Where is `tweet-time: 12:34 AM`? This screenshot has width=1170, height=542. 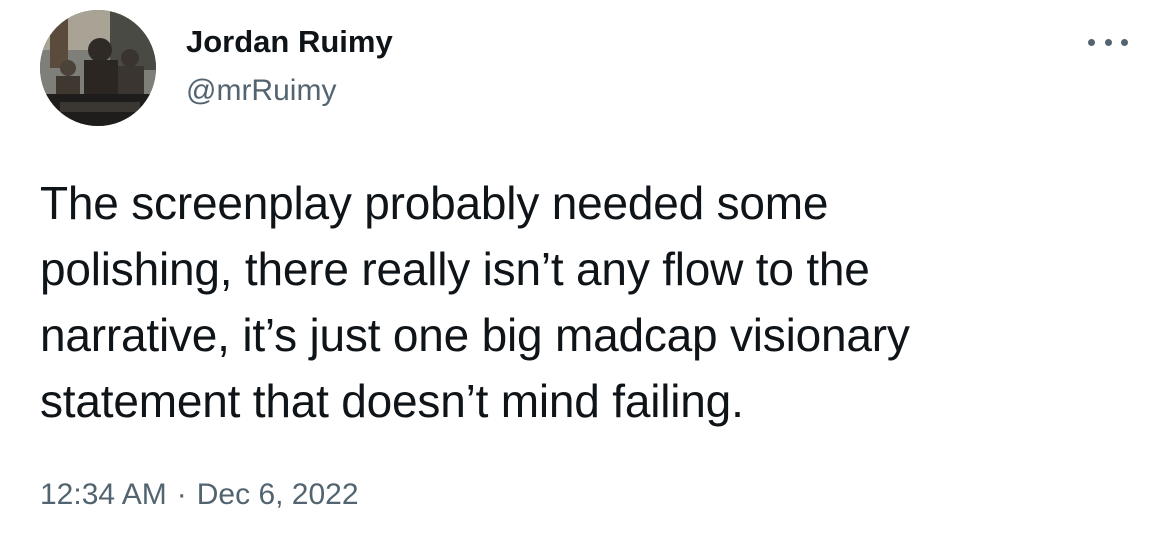
tweet-time: 12:34 AM is located at coordinates (103, 494).